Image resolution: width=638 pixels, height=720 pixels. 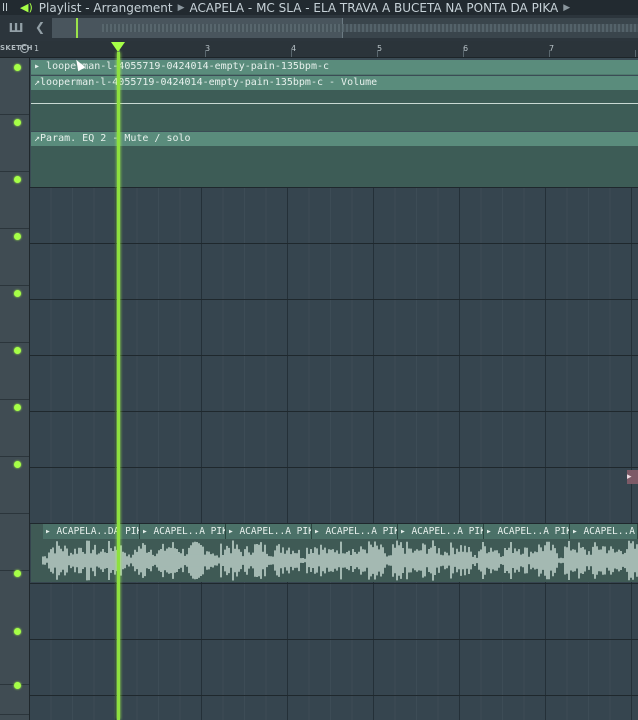 What do you see at coordinates (24, 48) in the screenshot?
I see `sketch-toggle-icon` at bounding box center [24, 48].